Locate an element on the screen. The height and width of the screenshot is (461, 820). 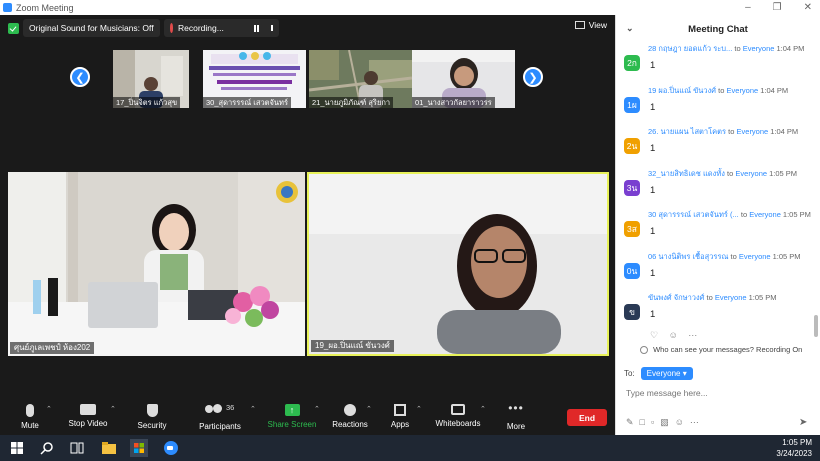
more-button: ••• More is located at coordinates (516, 416).